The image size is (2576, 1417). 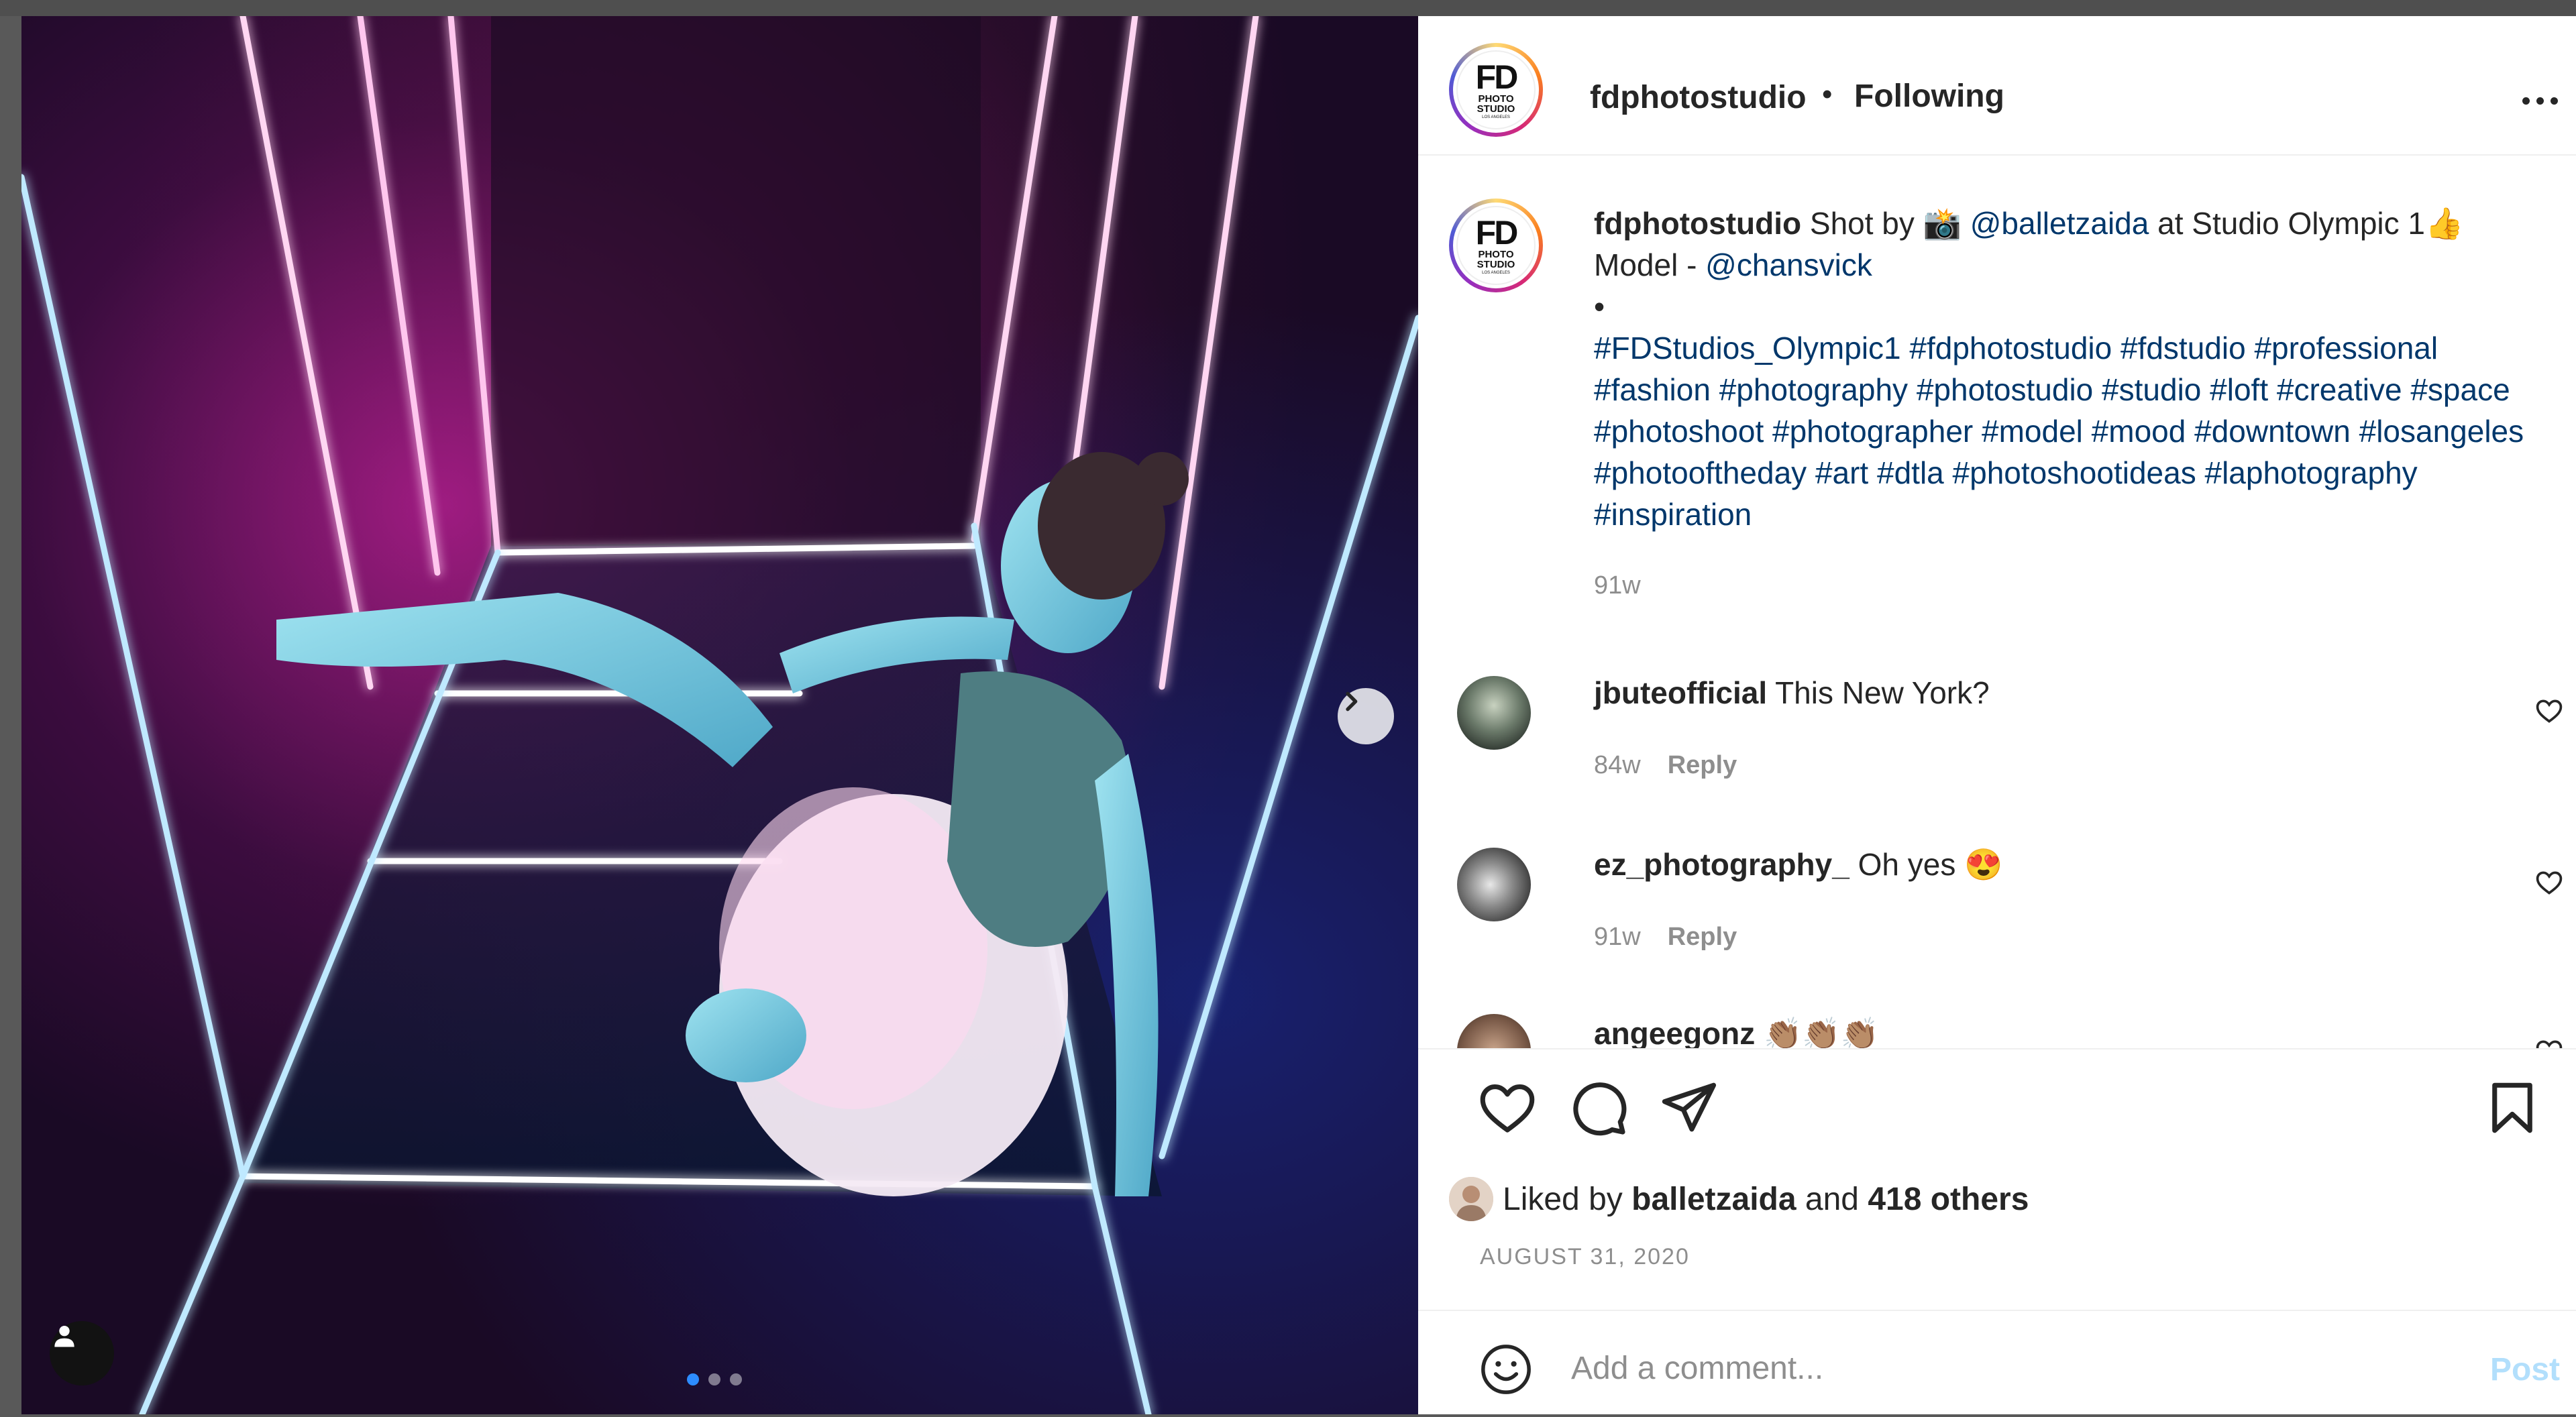 What do you see at coordinates (1688, 1108) in the screenshot?
I see `share-icon` at bounding box center [1688, 1108].